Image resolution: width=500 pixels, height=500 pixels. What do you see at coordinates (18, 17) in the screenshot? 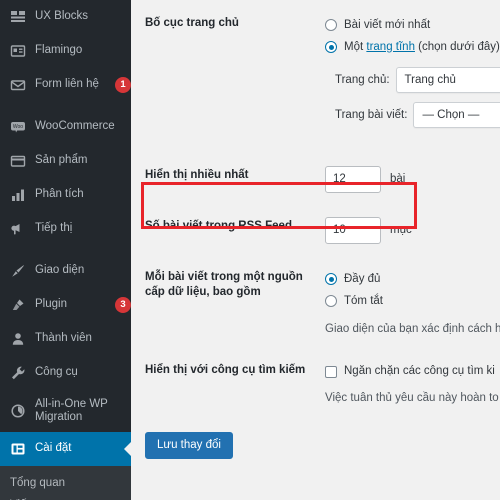
I see `blocks-icon` at bounding box center [18, 17].